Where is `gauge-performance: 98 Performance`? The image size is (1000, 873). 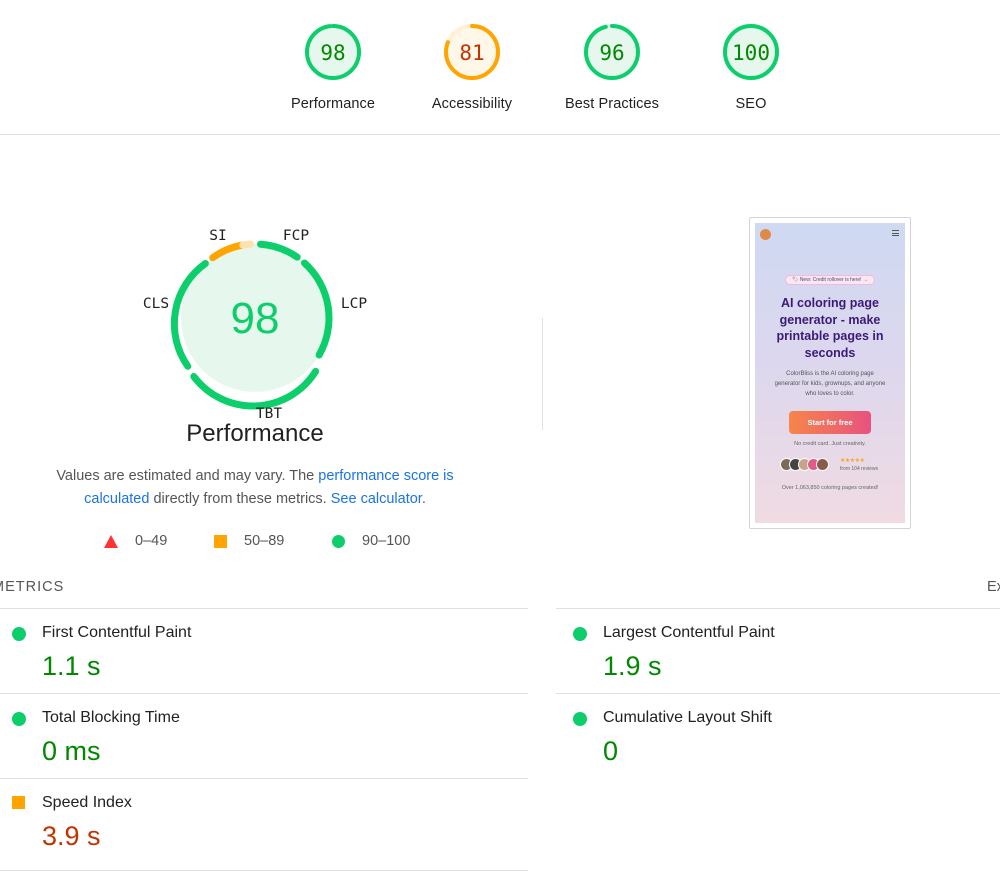 gauge-performance: 98 Performance is located at coordinates (333, 67).